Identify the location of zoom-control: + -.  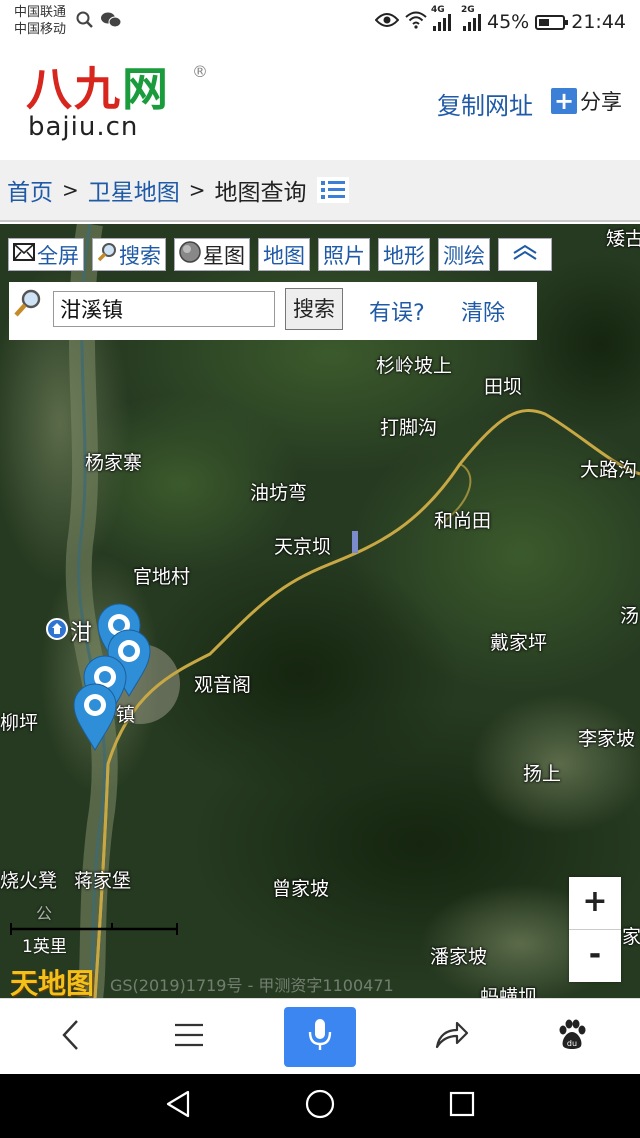
(595, 929).